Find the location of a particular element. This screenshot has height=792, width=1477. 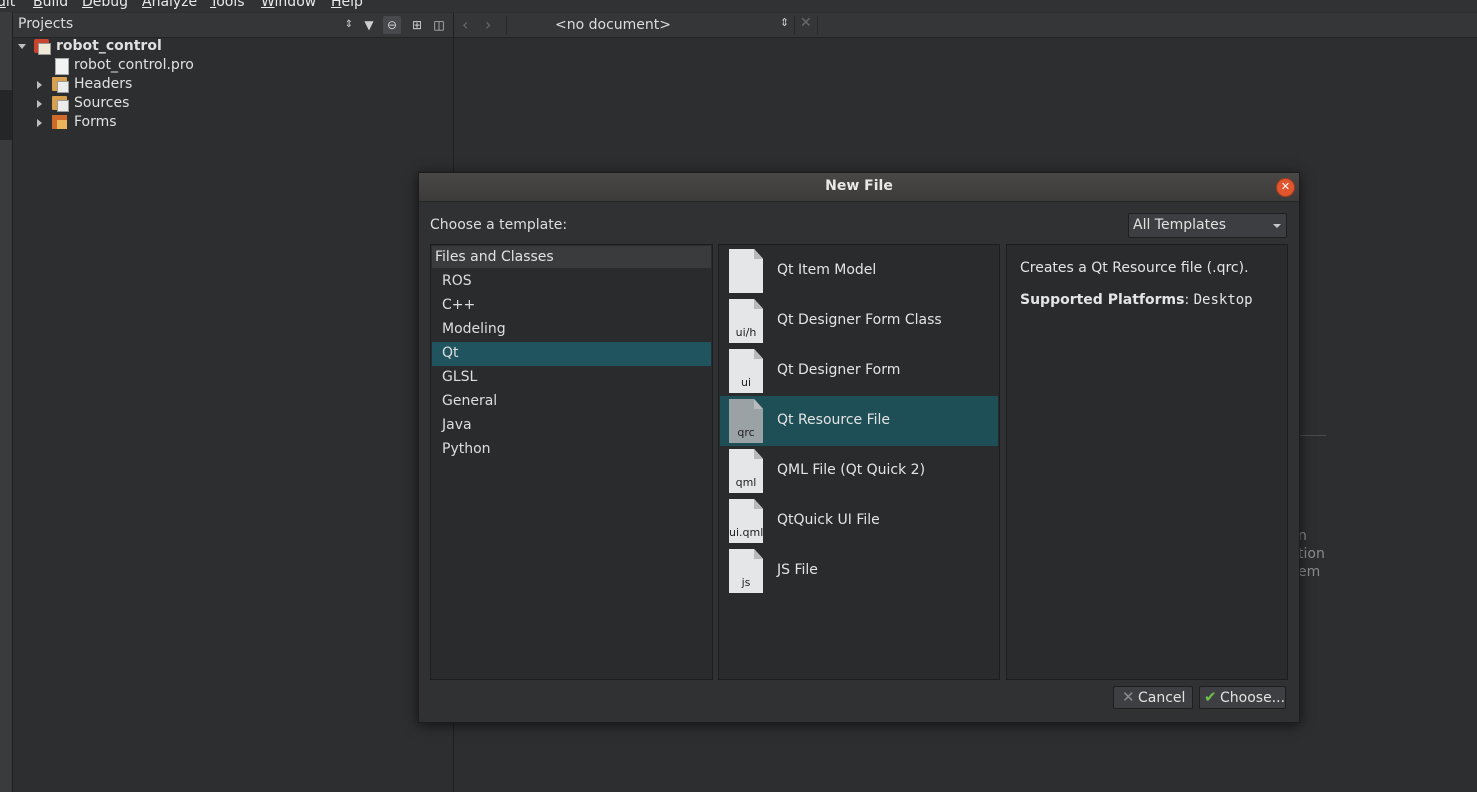

category-label: GLSL is located at coordinates (460, 377).